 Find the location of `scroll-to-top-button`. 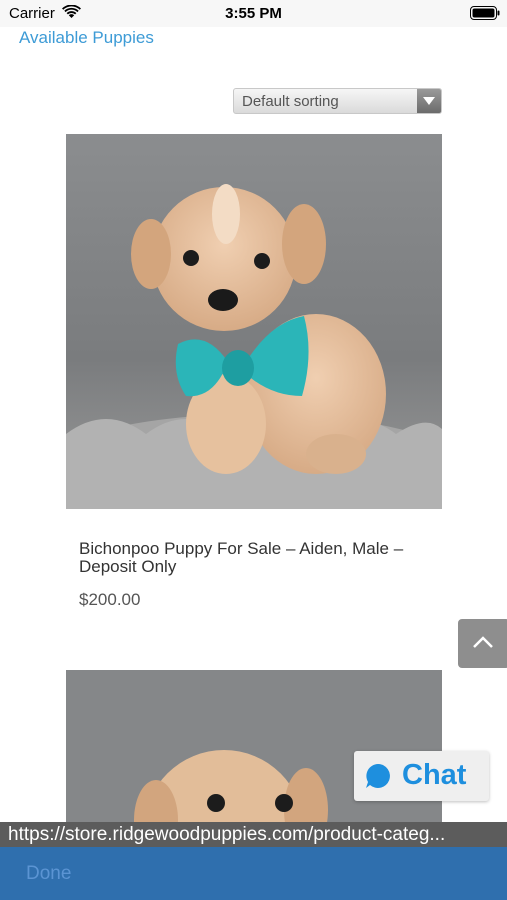

scroll-to-top-button is located at coordinates (482, 643).